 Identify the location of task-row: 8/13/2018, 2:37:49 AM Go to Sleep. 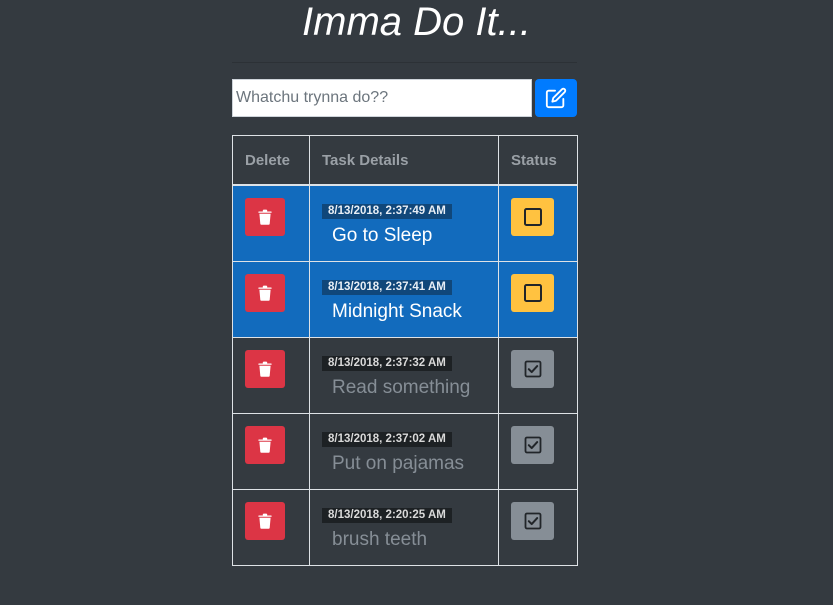
(405, 223).